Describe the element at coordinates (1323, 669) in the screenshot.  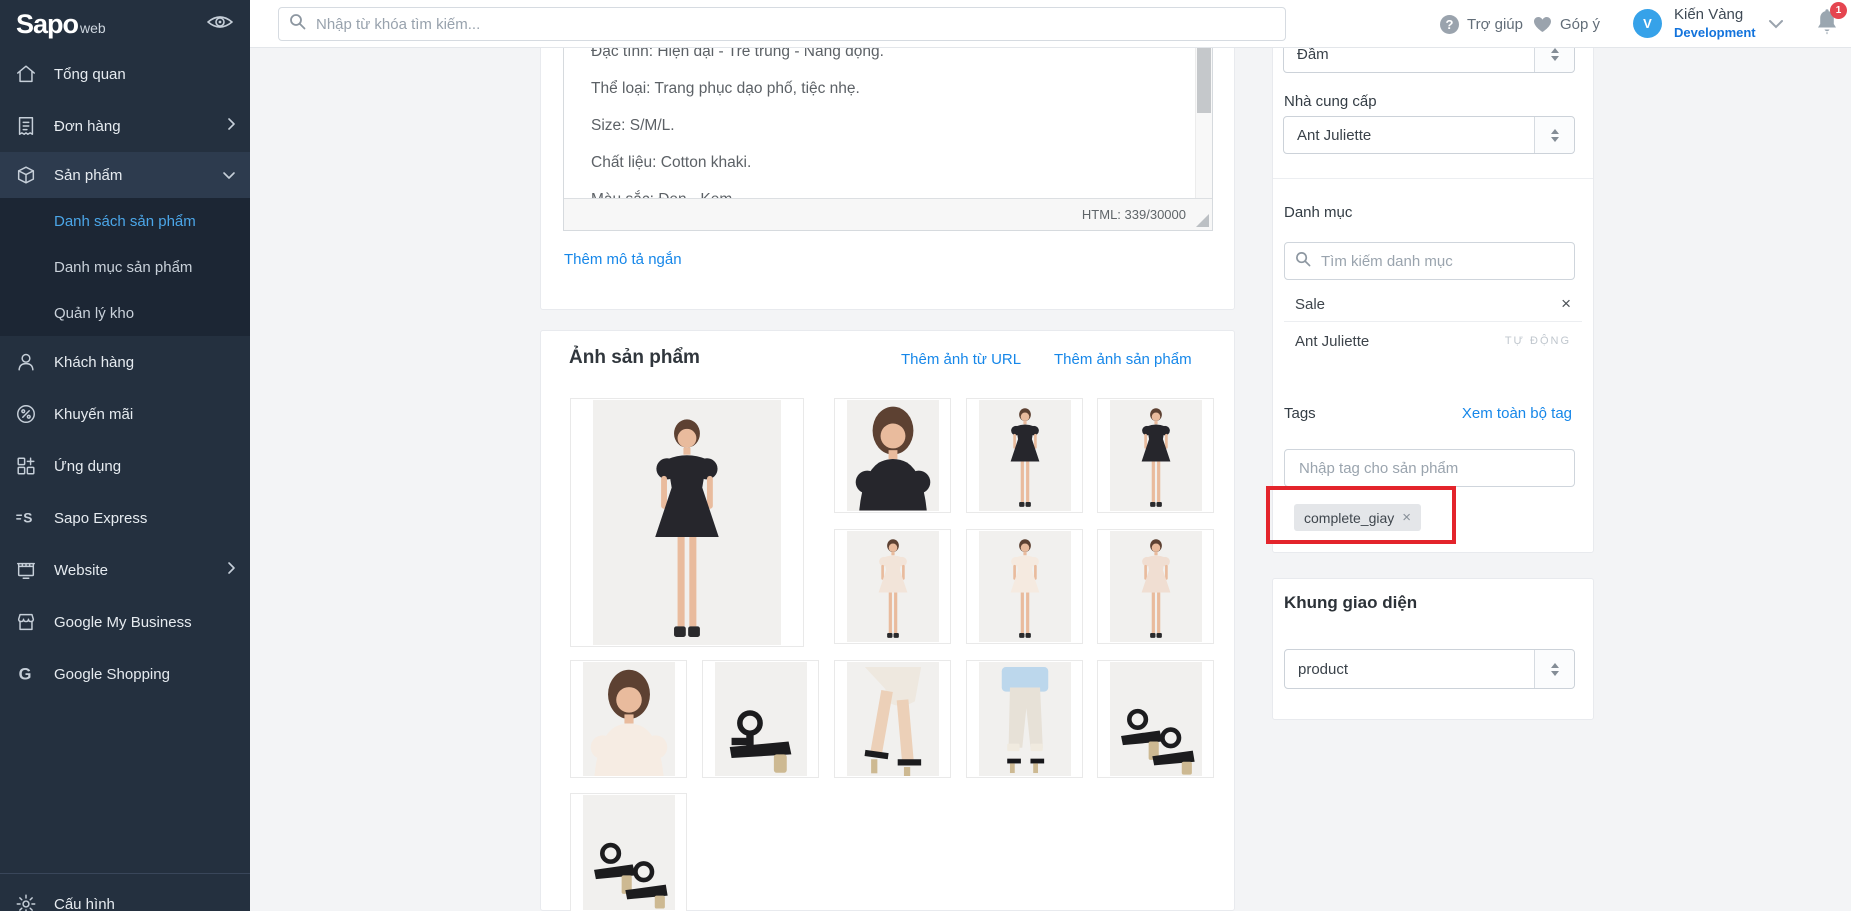
I see `theme-value: product` at that location.